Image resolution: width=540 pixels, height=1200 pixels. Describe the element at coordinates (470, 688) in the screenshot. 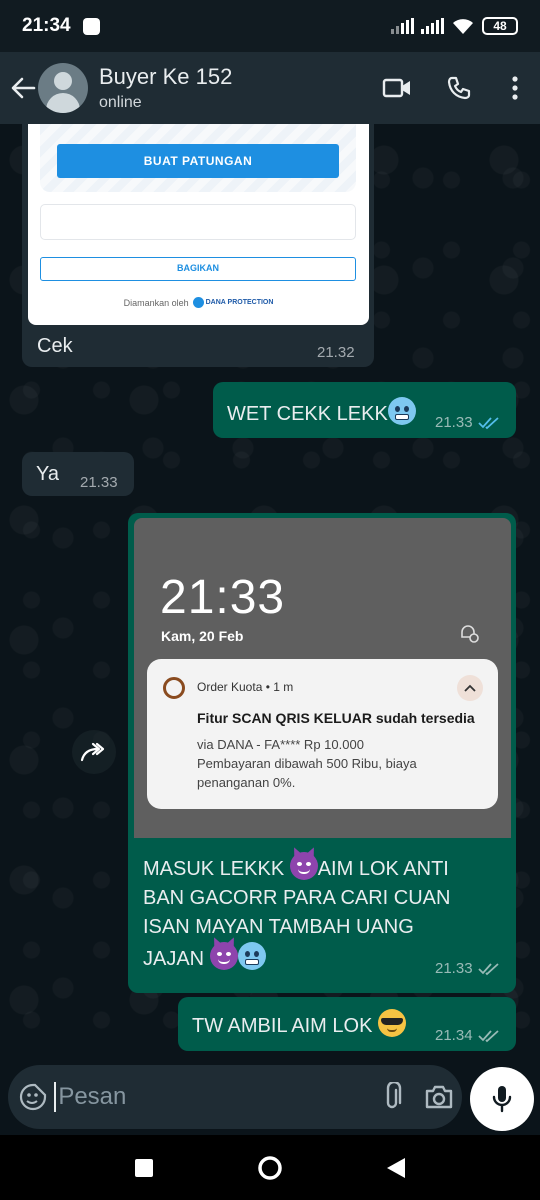

I see `chevron-up-icon` at that location.